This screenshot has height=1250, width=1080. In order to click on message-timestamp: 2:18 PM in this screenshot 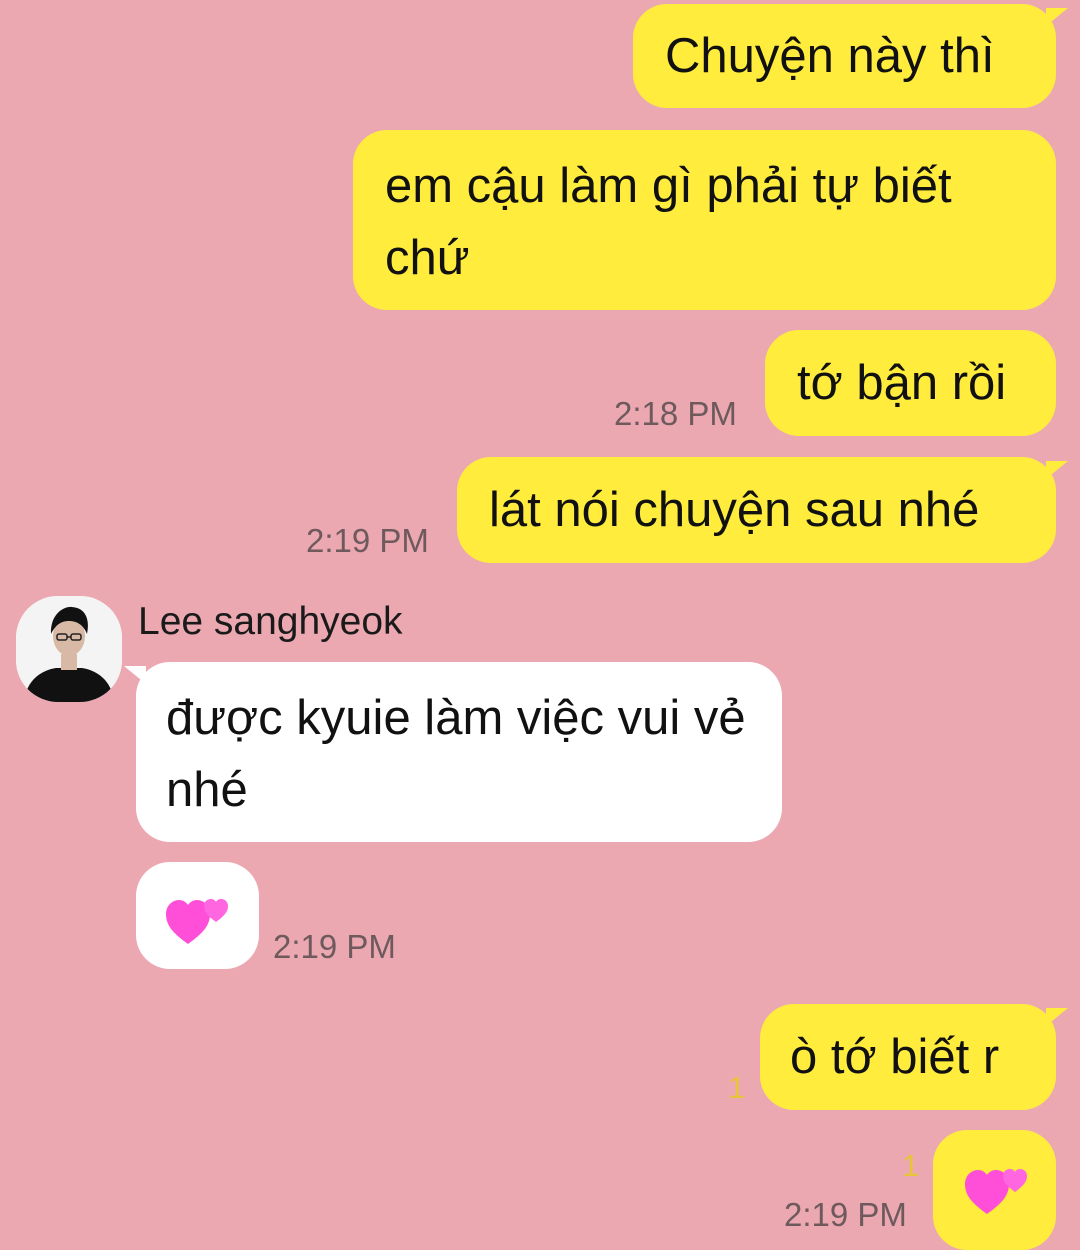, I will do `click(675, 413)`.